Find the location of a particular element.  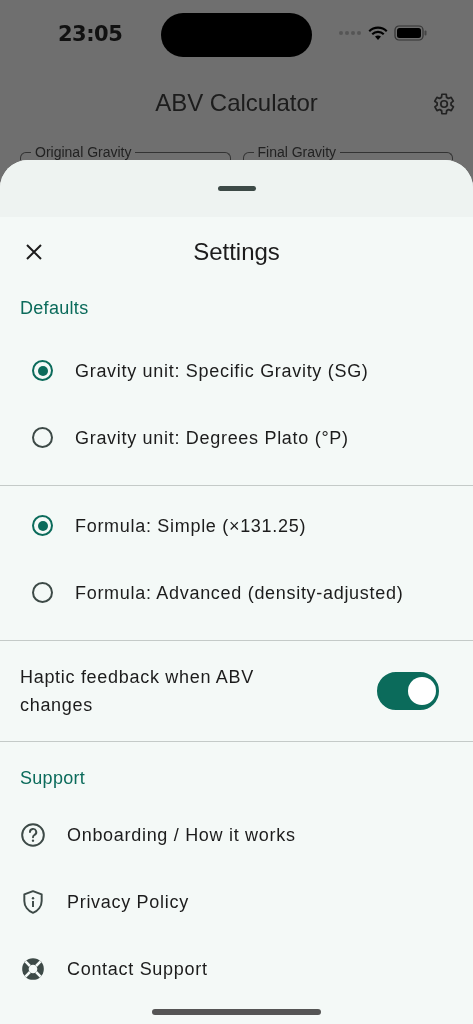

sheet-title: Settings is located at coordinates (236, 252).